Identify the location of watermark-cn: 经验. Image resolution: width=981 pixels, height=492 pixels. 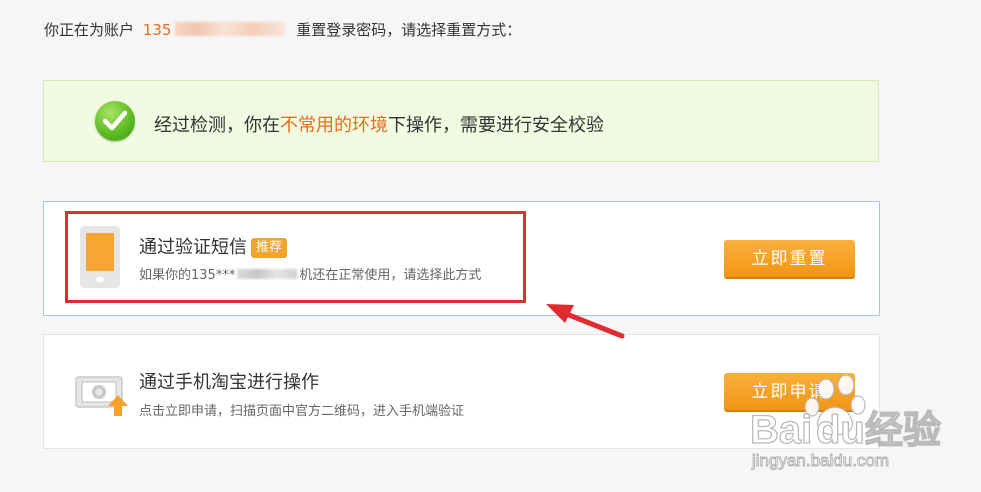
(903, 430).